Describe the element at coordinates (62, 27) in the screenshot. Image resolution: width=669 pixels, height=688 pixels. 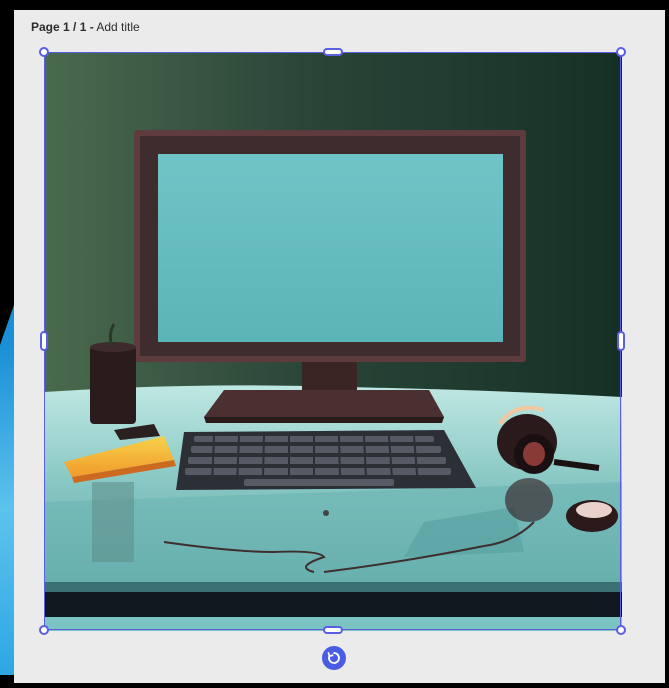
I see `page-label: Page 1 / 1 -` at that location.